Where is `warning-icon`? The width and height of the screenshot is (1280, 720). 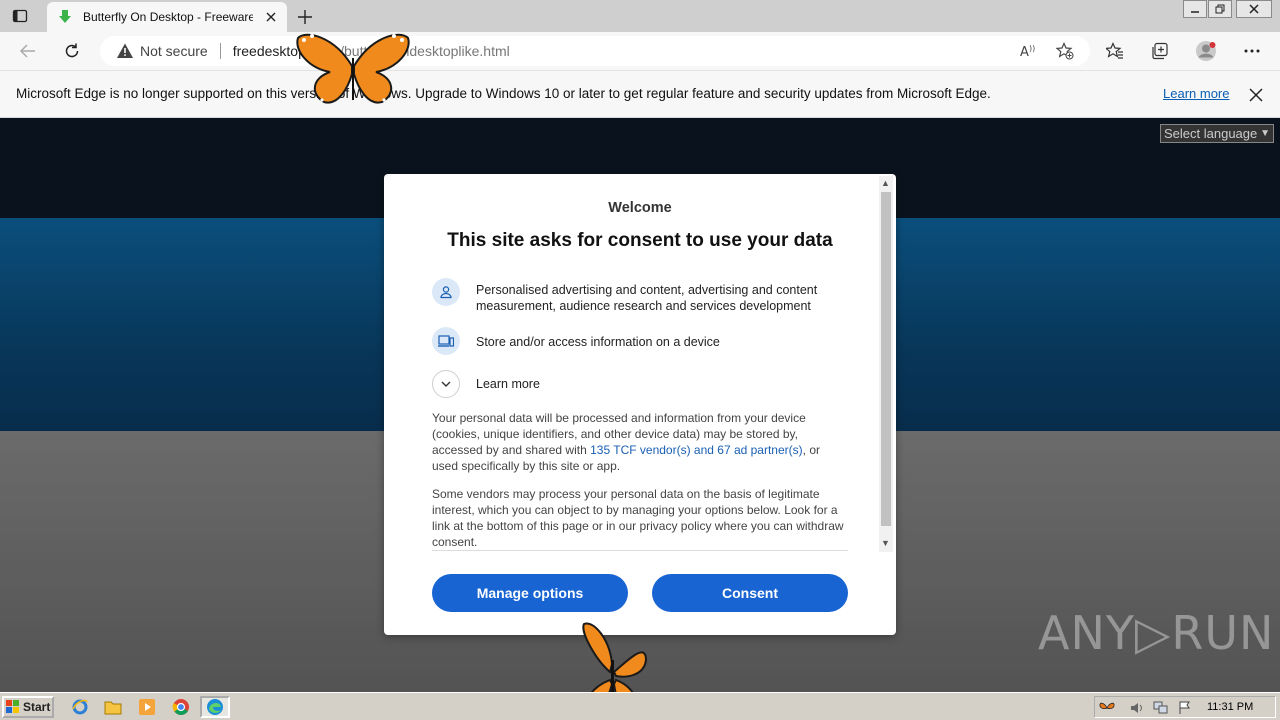
warning-icon is located at coordinates (125, 50).